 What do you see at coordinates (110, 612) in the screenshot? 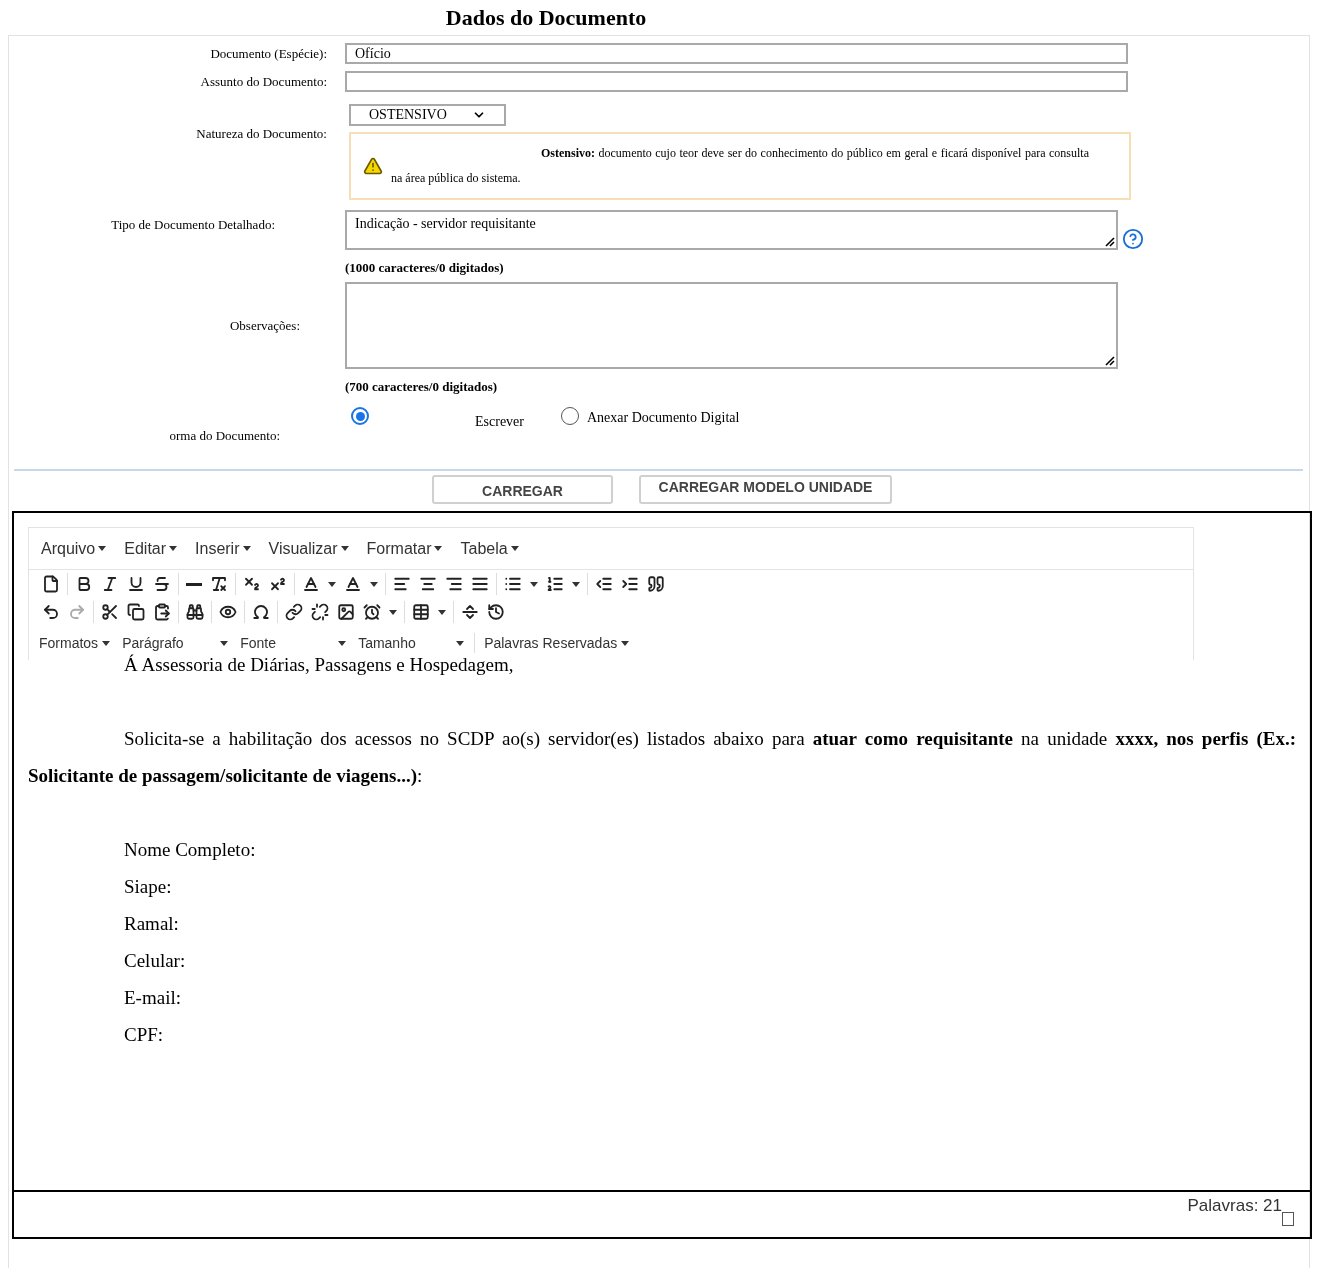
I see `scissors-icon` at bounding box center [110, 612].